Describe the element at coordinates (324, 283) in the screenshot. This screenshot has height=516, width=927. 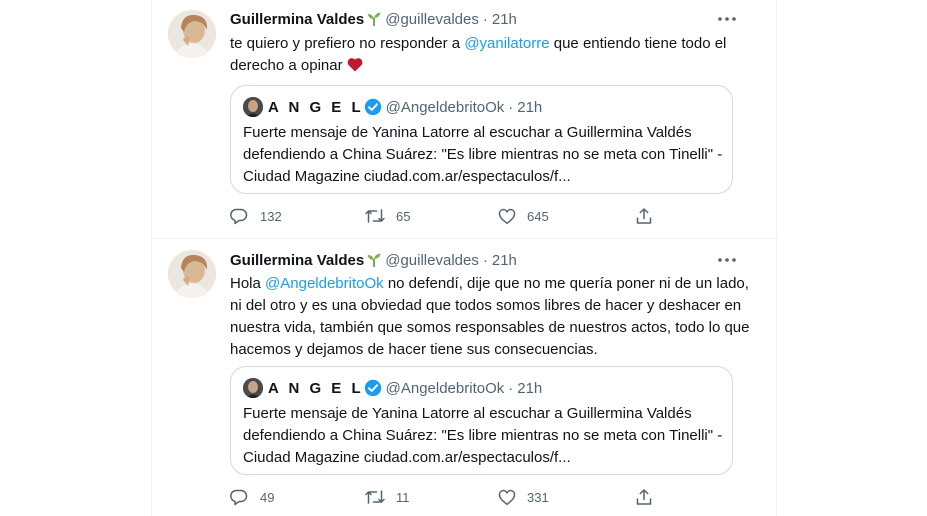
I see `mention-link: @AngeldebritoOk` at that location.